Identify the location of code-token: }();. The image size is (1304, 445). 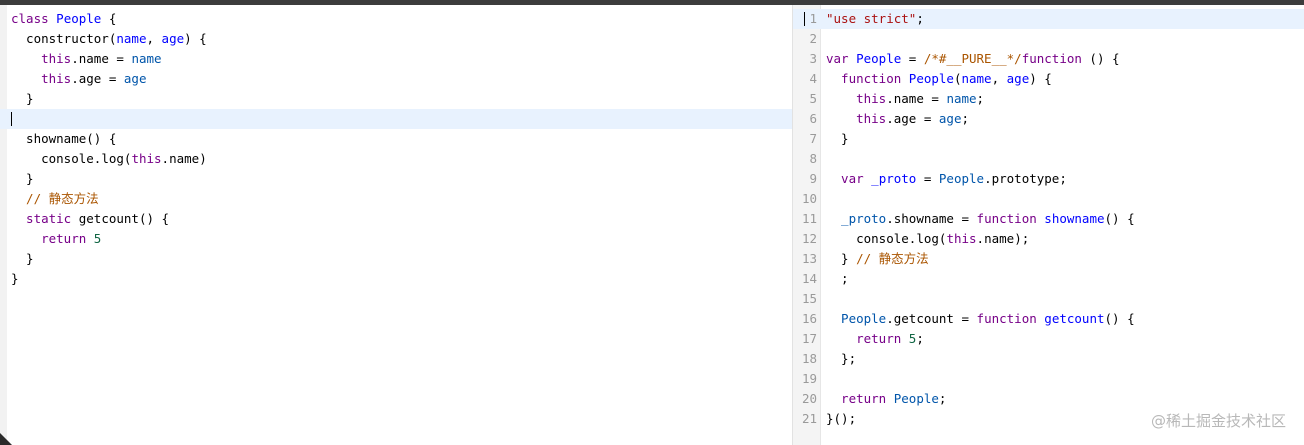
(841, 418).